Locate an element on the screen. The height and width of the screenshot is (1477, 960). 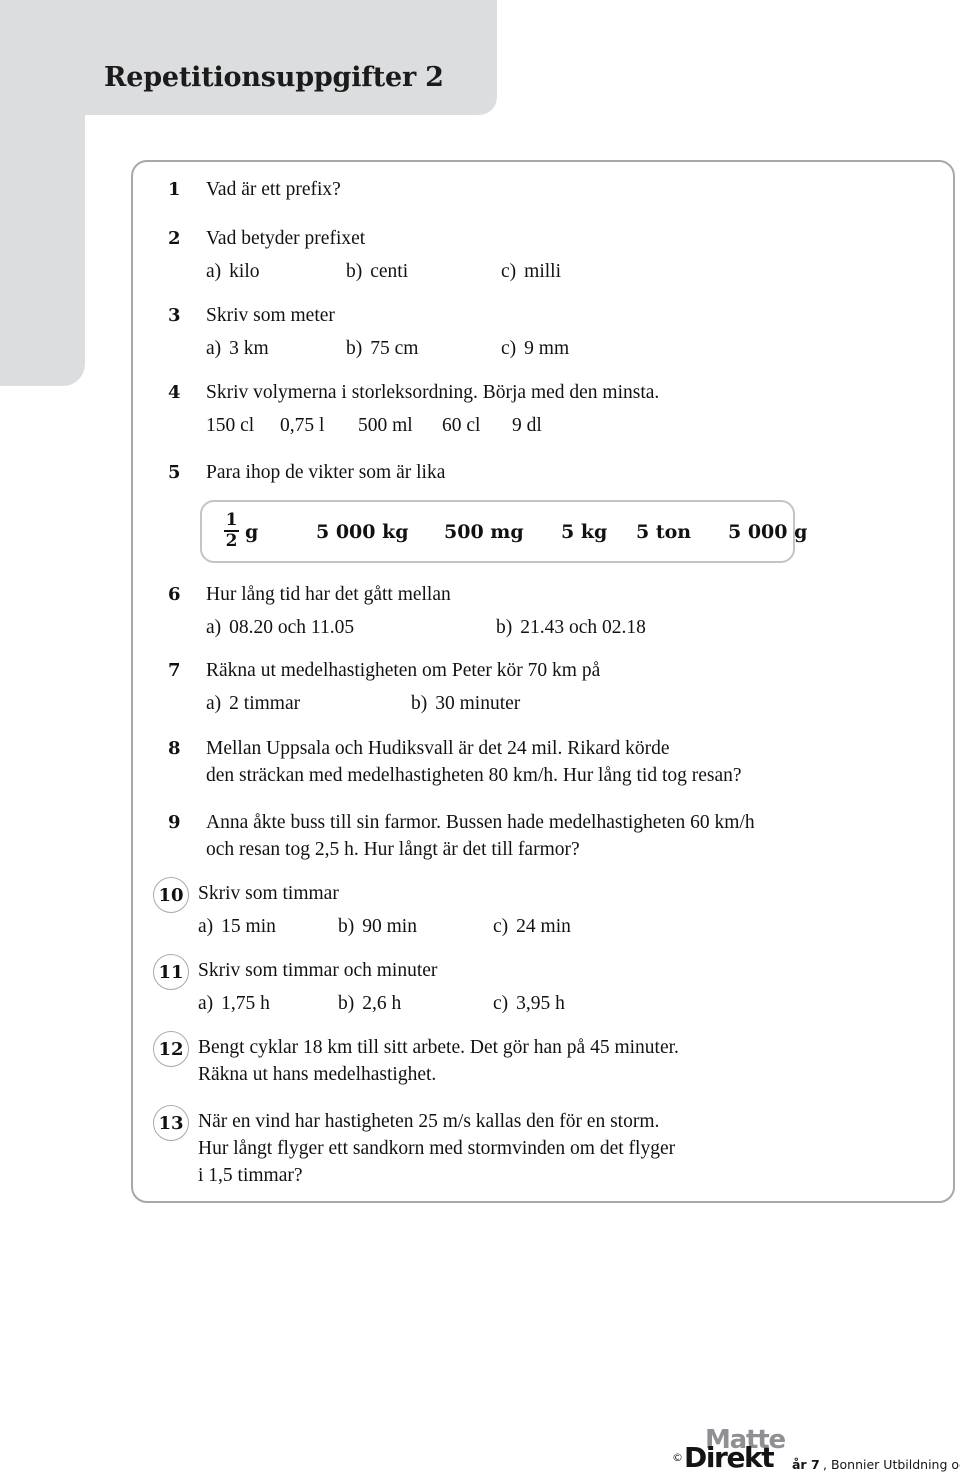
exercise-text: Skriv som timmar is located at coordinates (268, 893).